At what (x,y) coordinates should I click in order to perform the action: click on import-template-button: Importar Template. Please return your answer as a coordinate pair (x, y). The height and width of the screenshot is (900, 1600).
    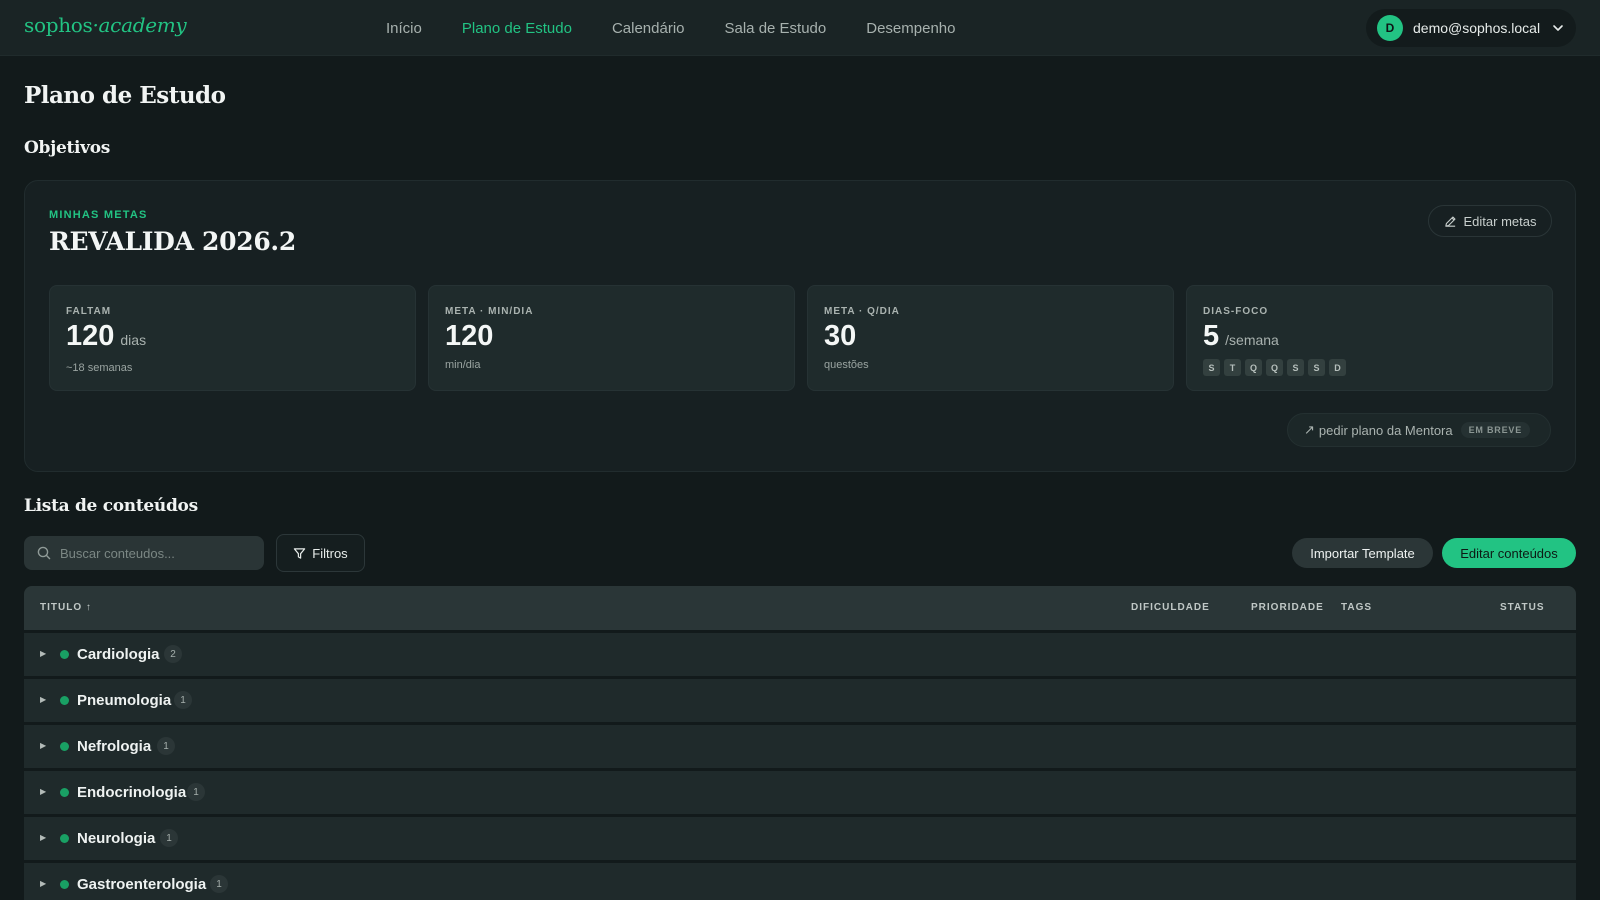
    Looking at the image, I should click on (1362, 553).